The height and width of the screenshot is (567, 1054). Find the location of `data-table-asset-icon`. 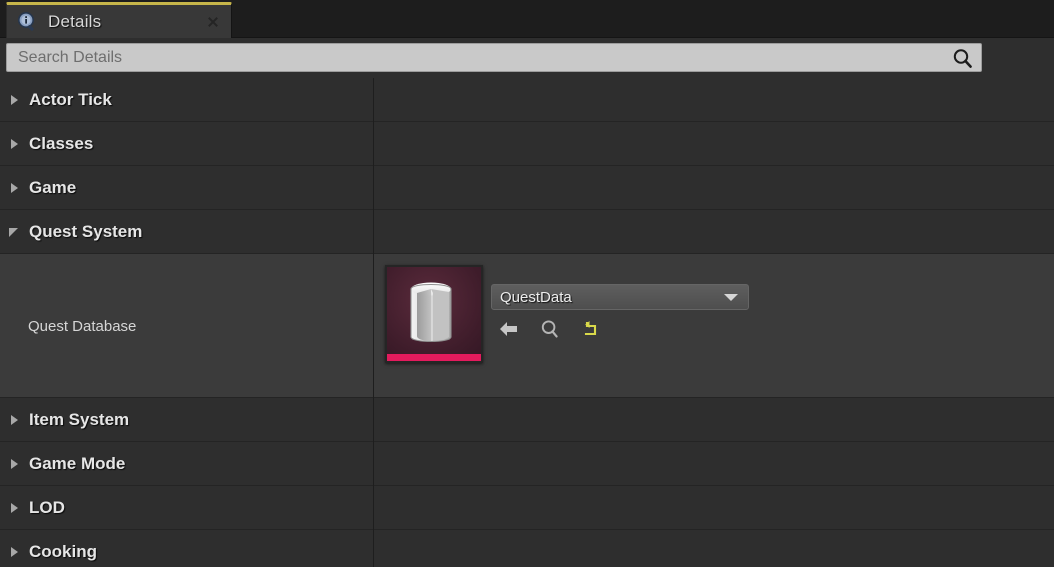

data-table-asset-icon is located at coordinates (434, 314).